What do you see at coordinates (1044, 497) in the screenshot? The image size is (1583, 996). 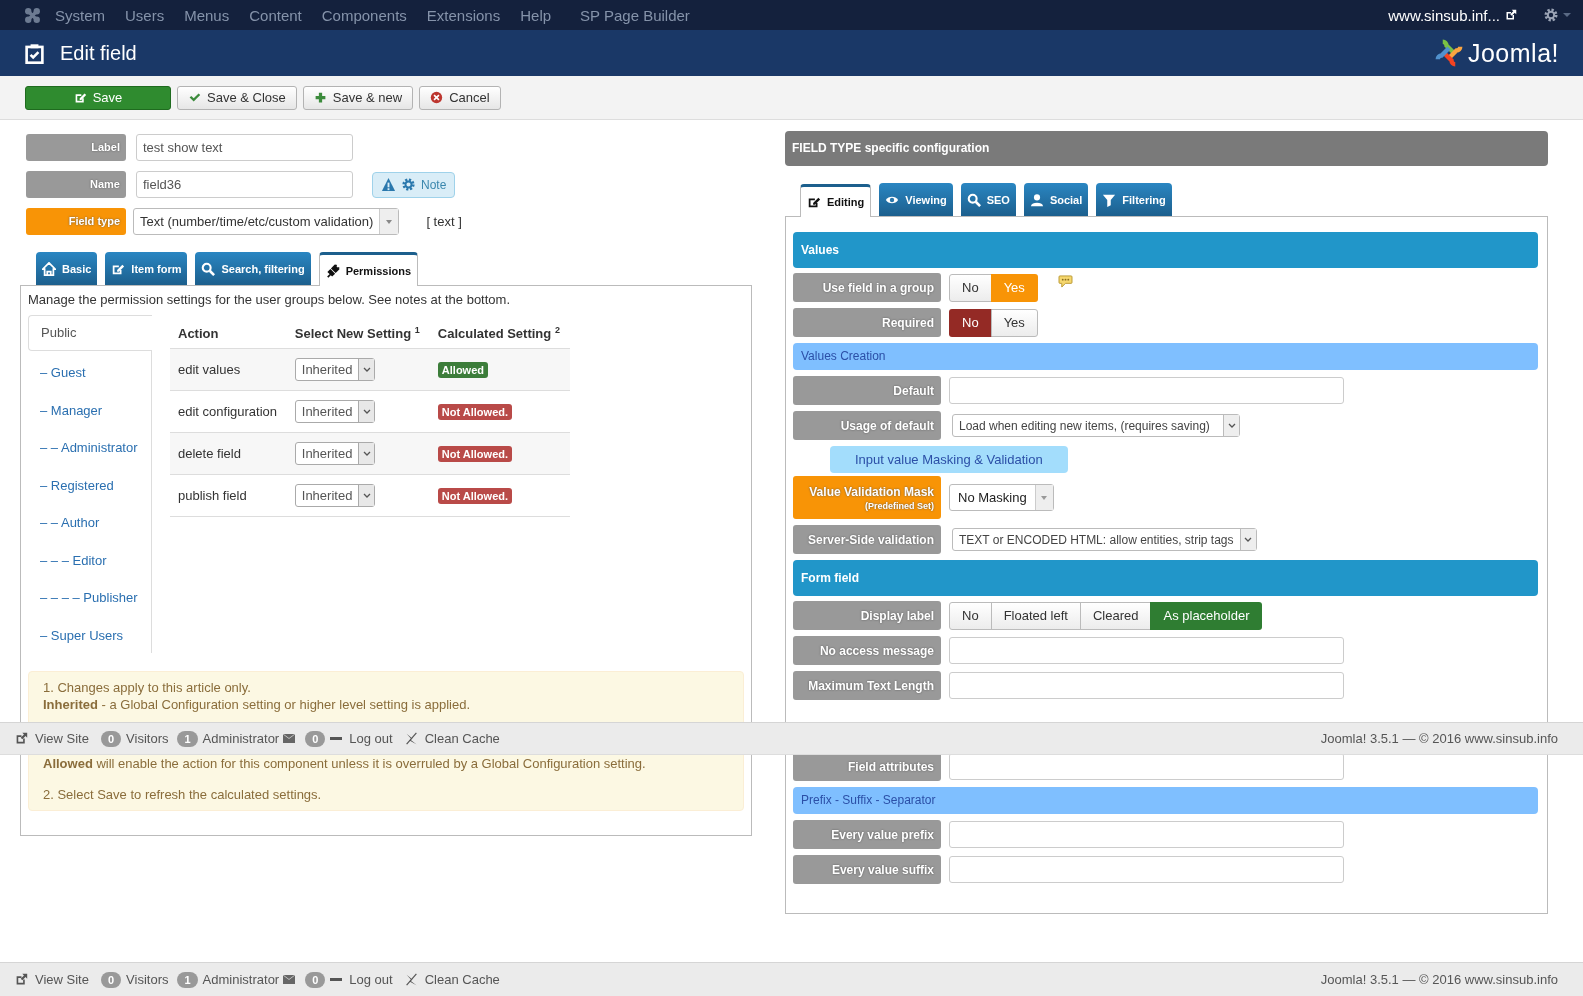 I see `caret-icon` at bounding box center [1044, 497].